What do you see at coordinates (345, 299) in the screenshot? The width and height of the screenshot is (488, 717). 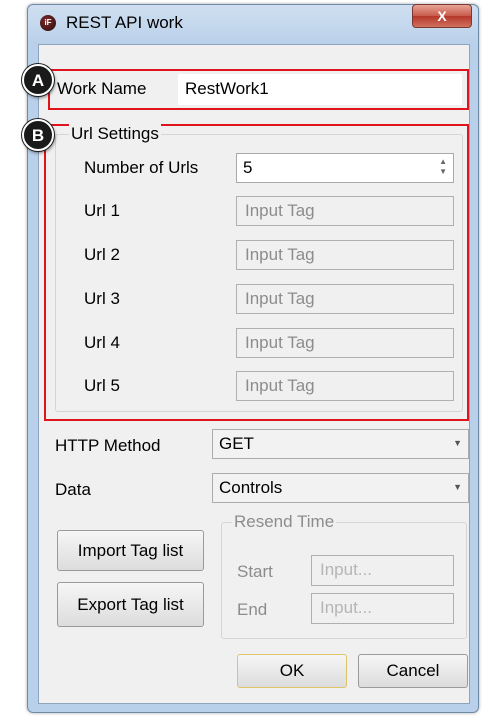 I see `url-3-input: Input Tag` at bounding box center [345, 299].